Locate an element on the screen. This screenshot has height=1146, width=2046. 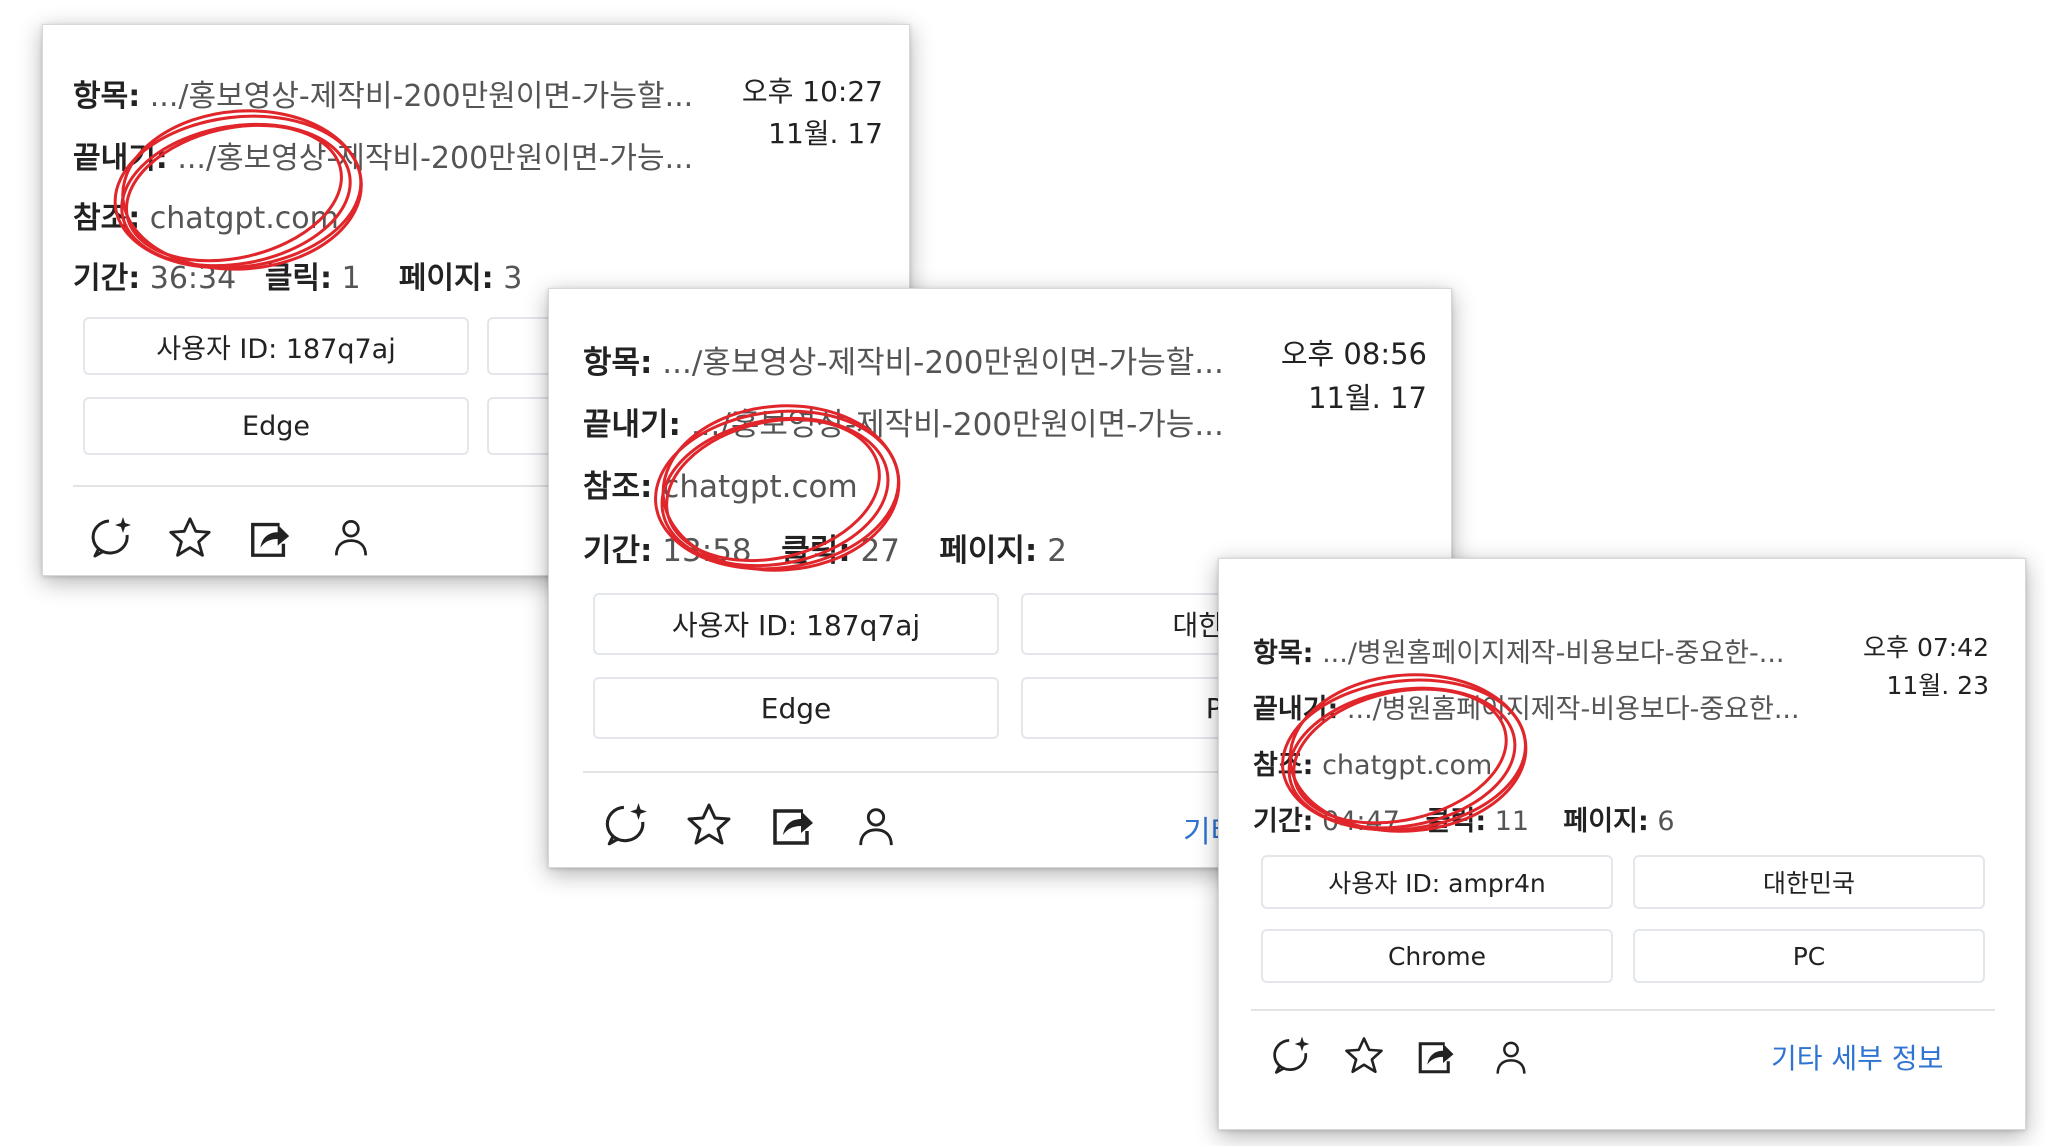
divider is located at coordinates (1623, 1010).